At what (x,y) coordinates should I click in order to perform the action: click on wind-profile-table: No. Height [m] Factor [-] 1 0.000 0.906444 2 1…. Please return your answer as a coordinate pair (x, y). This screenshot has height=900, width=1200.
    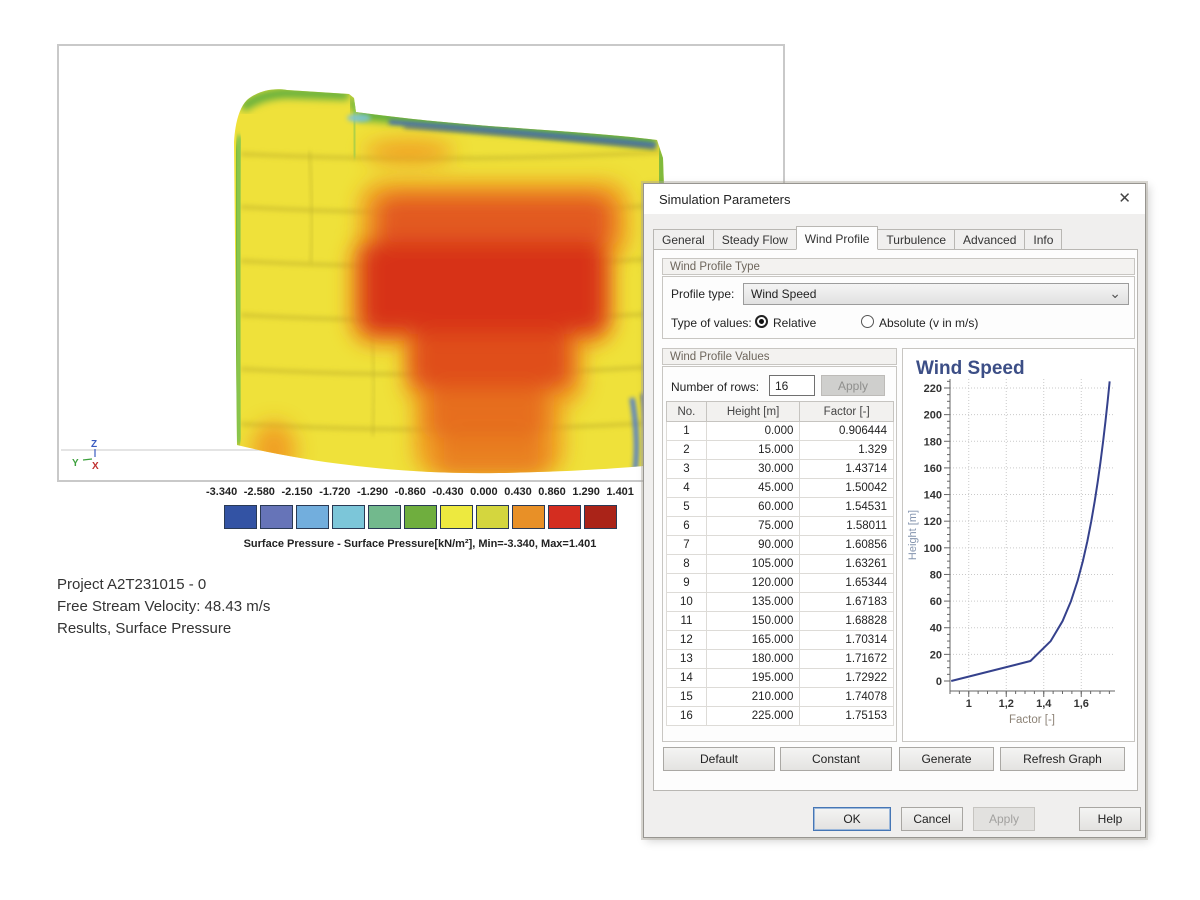
    Looking at the image, I should click on (780, 563).